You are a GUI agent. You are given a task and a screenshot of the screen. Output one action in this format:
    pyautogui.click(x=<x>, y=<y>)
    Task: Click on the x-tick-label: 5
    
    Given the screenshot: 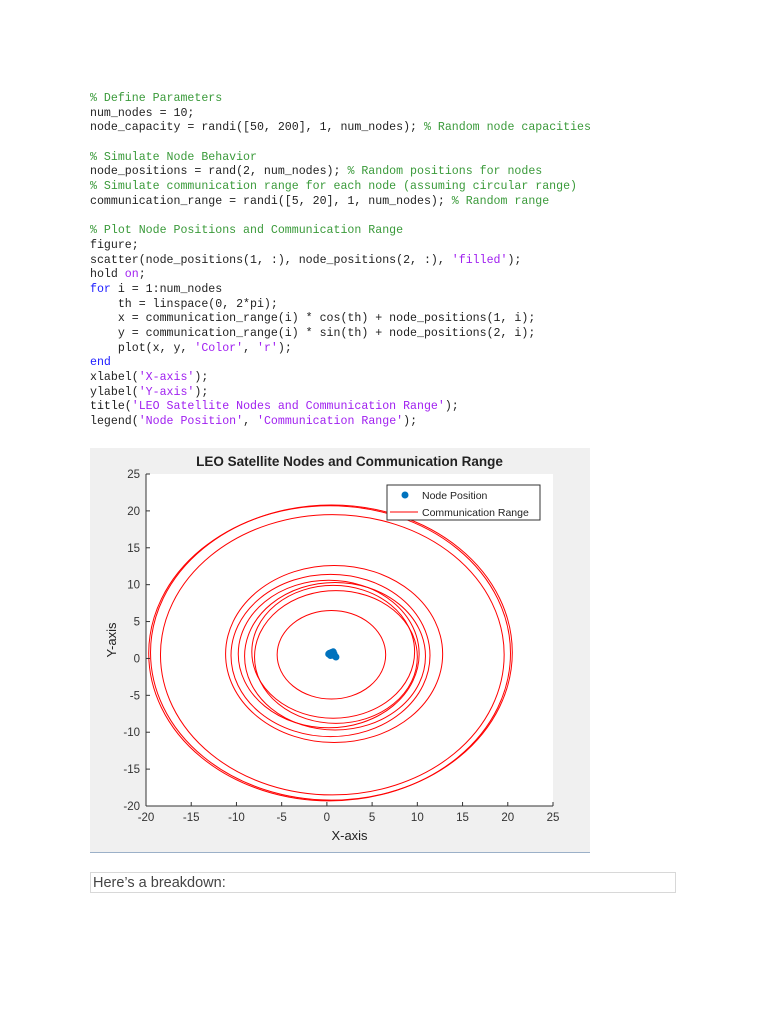 What is the action you would take?
    pyautogui.click(x=372, y=818)
    